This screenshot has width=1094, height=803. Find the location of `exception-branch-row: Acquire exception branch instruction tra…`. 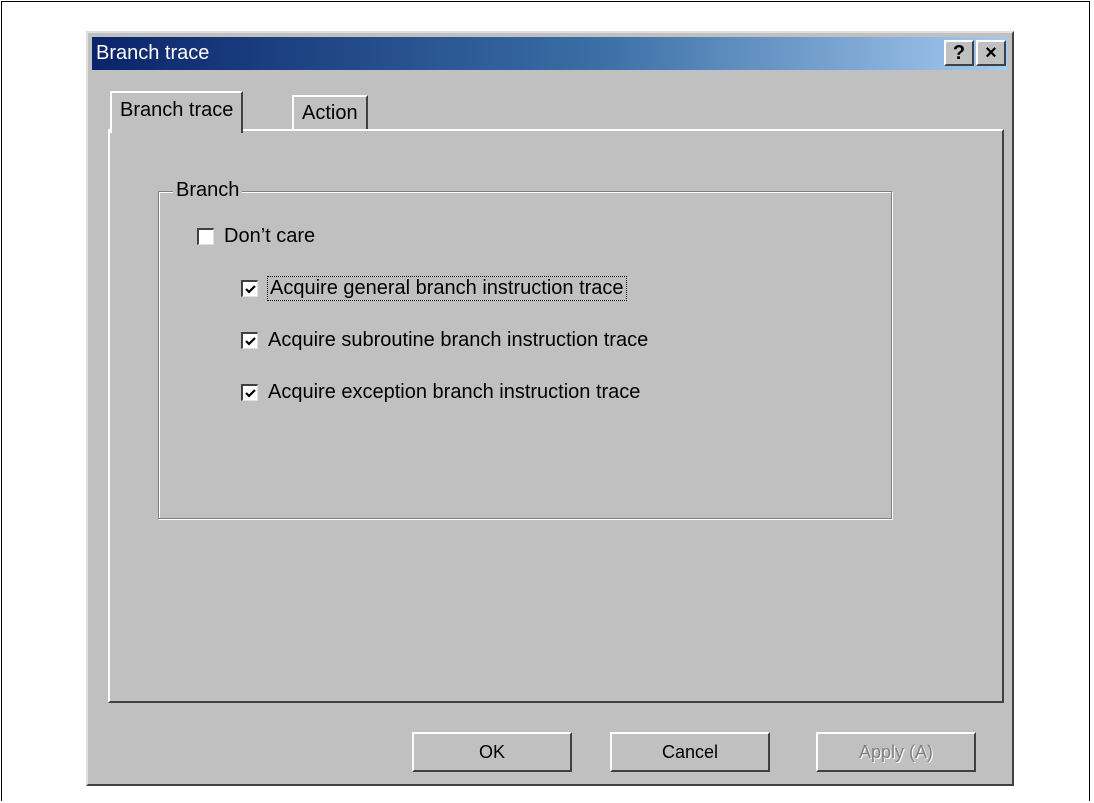

exception-branch-row: Acquire exception branch instruction tra… is located at coordinates (440, 392).